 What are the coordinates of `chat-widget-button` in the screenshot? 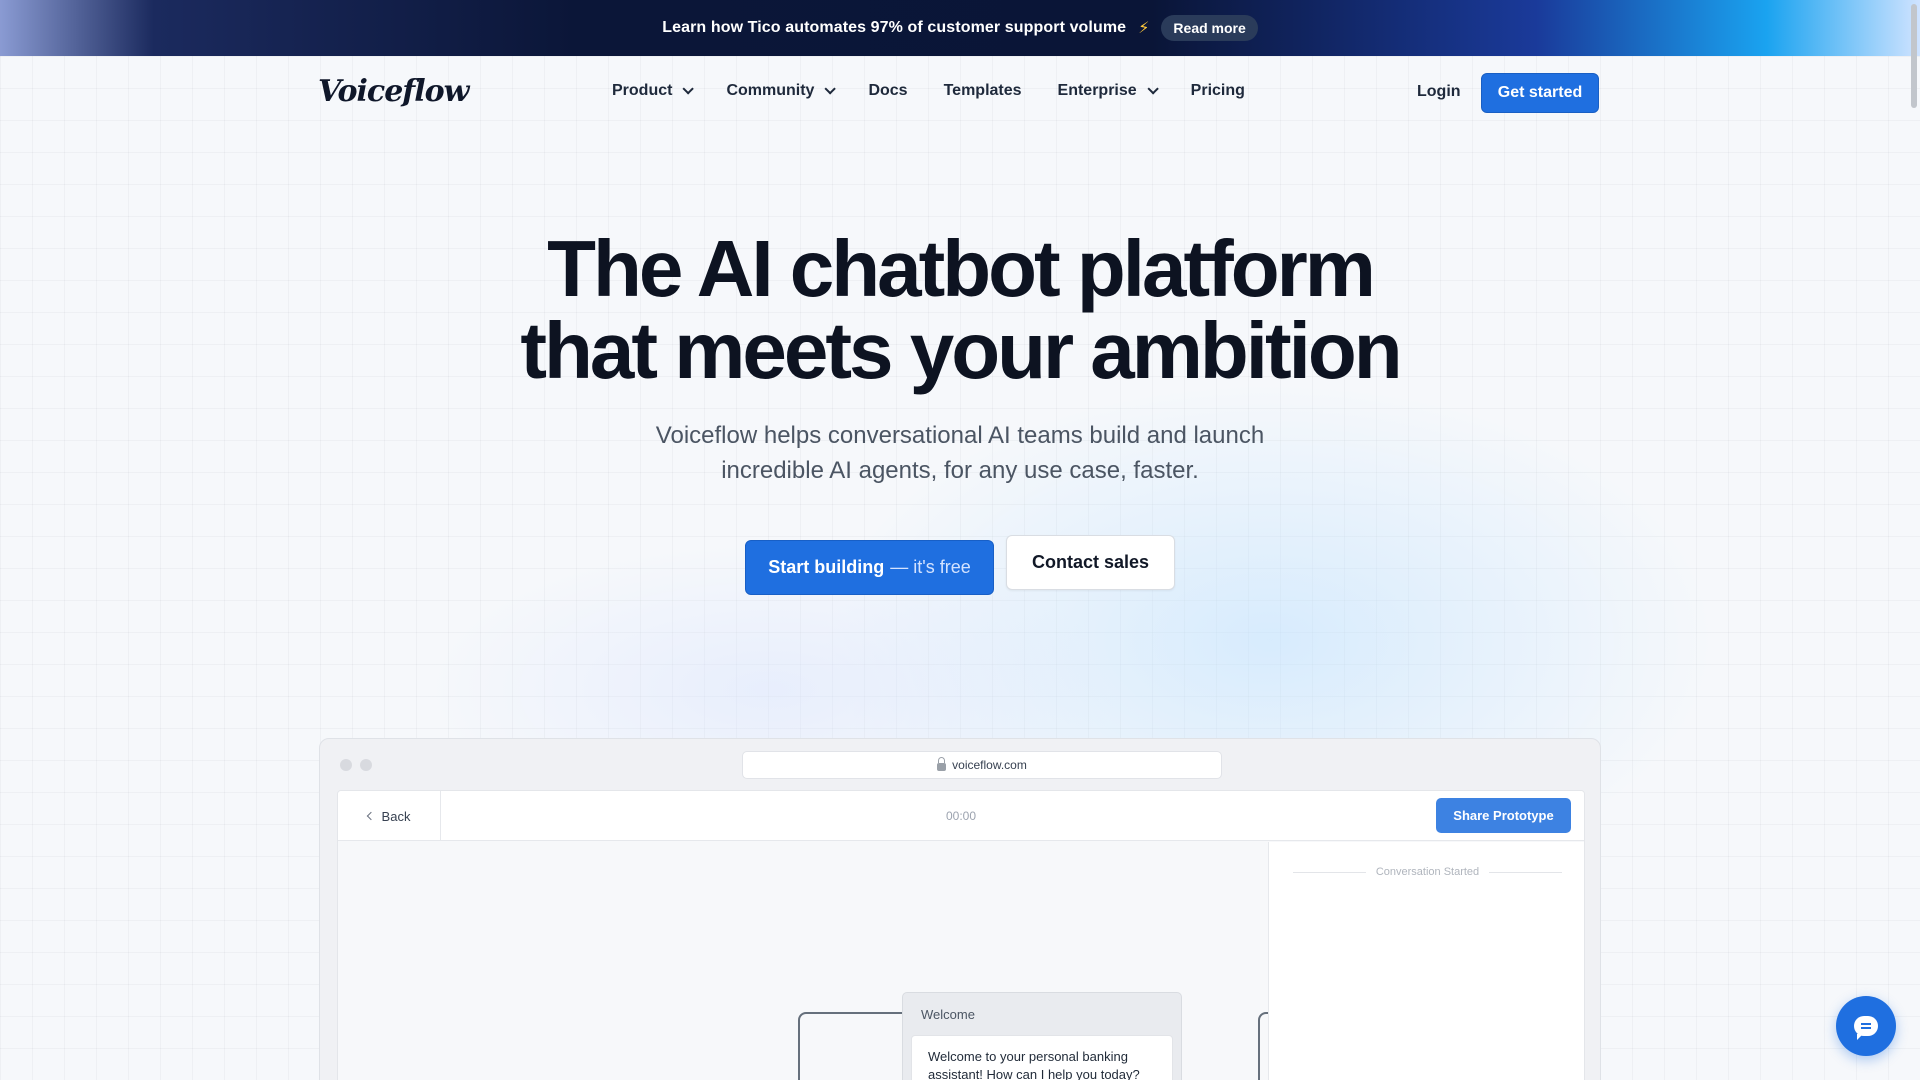 It's located at (1866, 1026).